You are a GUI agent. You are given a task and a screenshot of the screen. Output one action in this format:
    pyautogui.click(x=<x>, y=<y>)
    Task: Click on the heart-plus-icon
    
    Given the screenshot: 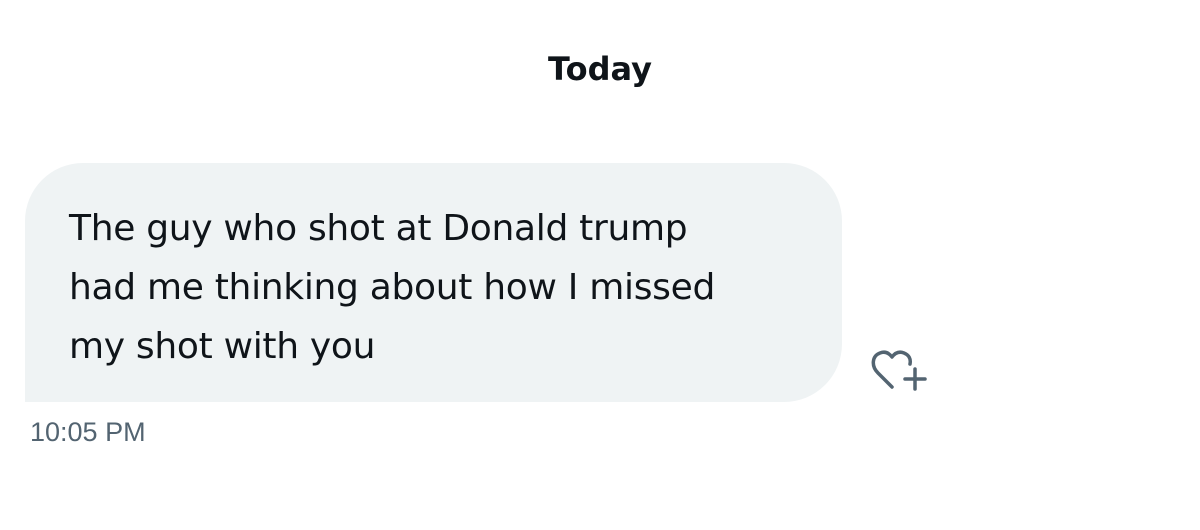 What is the action you would take?
    pyautogui.click(x=899, y=370)
    